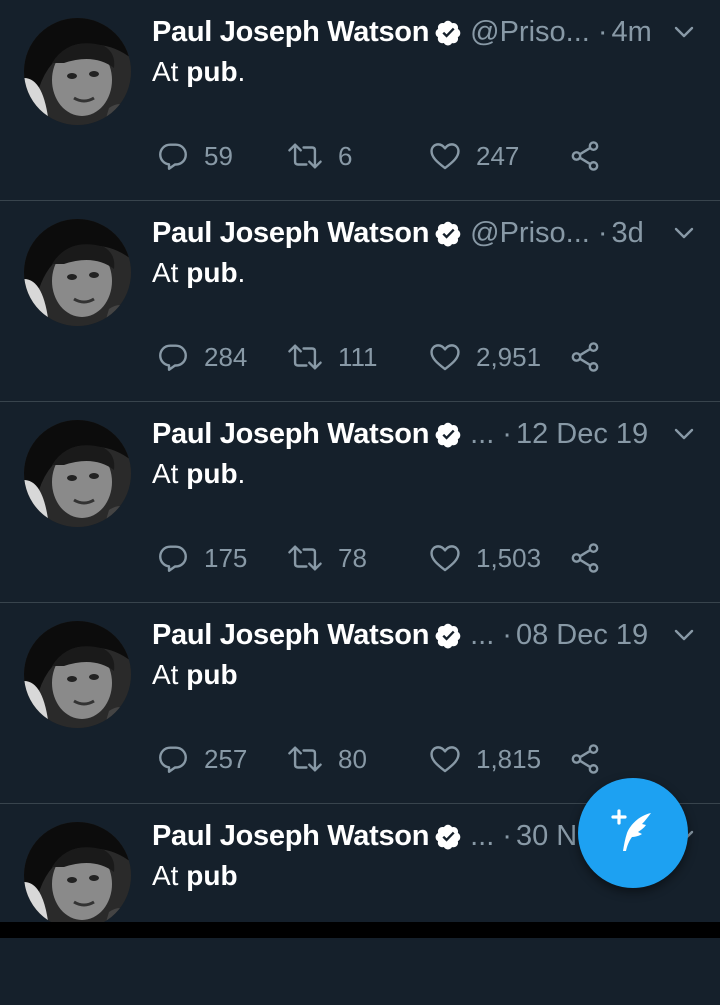 This screenshot has height=1005, width=720. I want to click on tweet-header: Paul Joseph Watson @Priso... · 4m, so click(424, 32).